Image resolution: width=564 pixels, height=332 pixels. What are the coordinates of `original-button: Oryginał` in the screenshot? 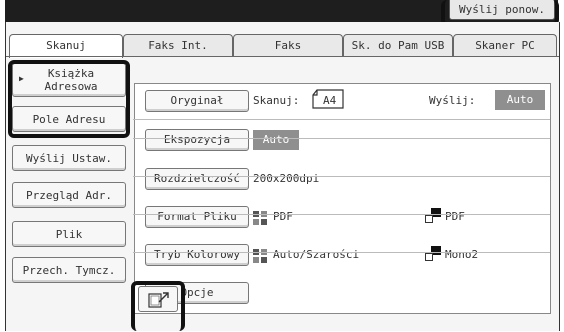 It's located at (197, 101).